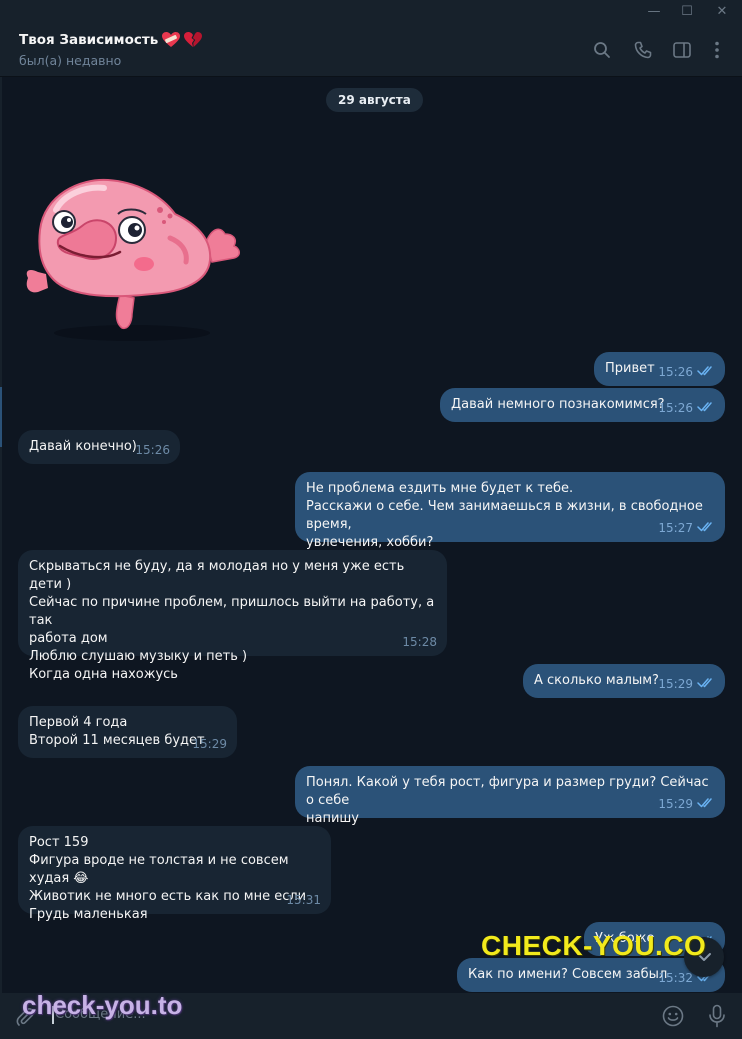 The image size is (742, 1039). I want to click on minimize-button: —, so click(654, 11).